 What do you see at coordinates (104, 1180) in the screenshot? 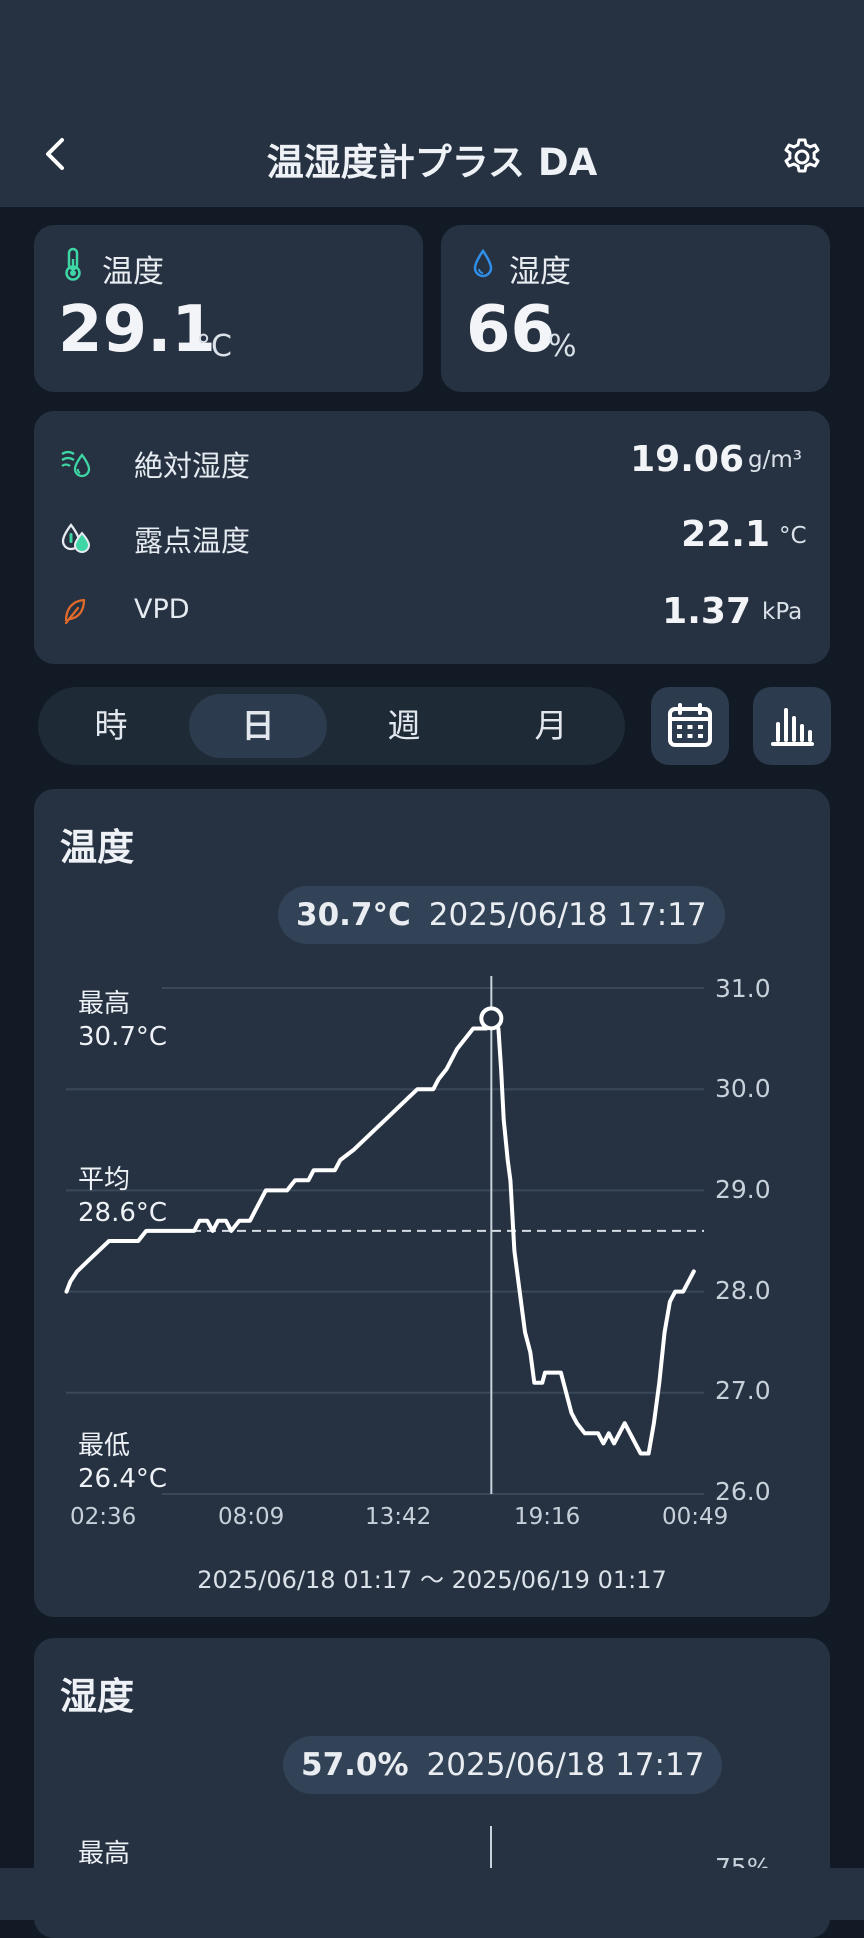
I see `avg-stat-label: 平均` at bounding box center [104, 1180].